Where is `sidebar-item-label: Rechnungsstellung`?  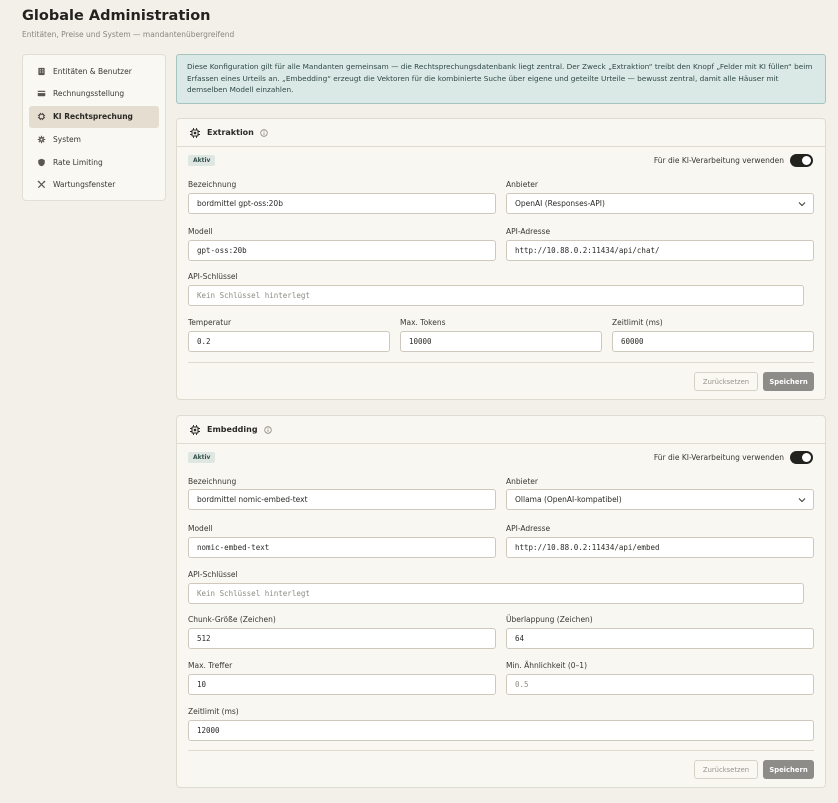
sidebar-item-label: Rechnungsstellung is located at coordinates (89, 94).